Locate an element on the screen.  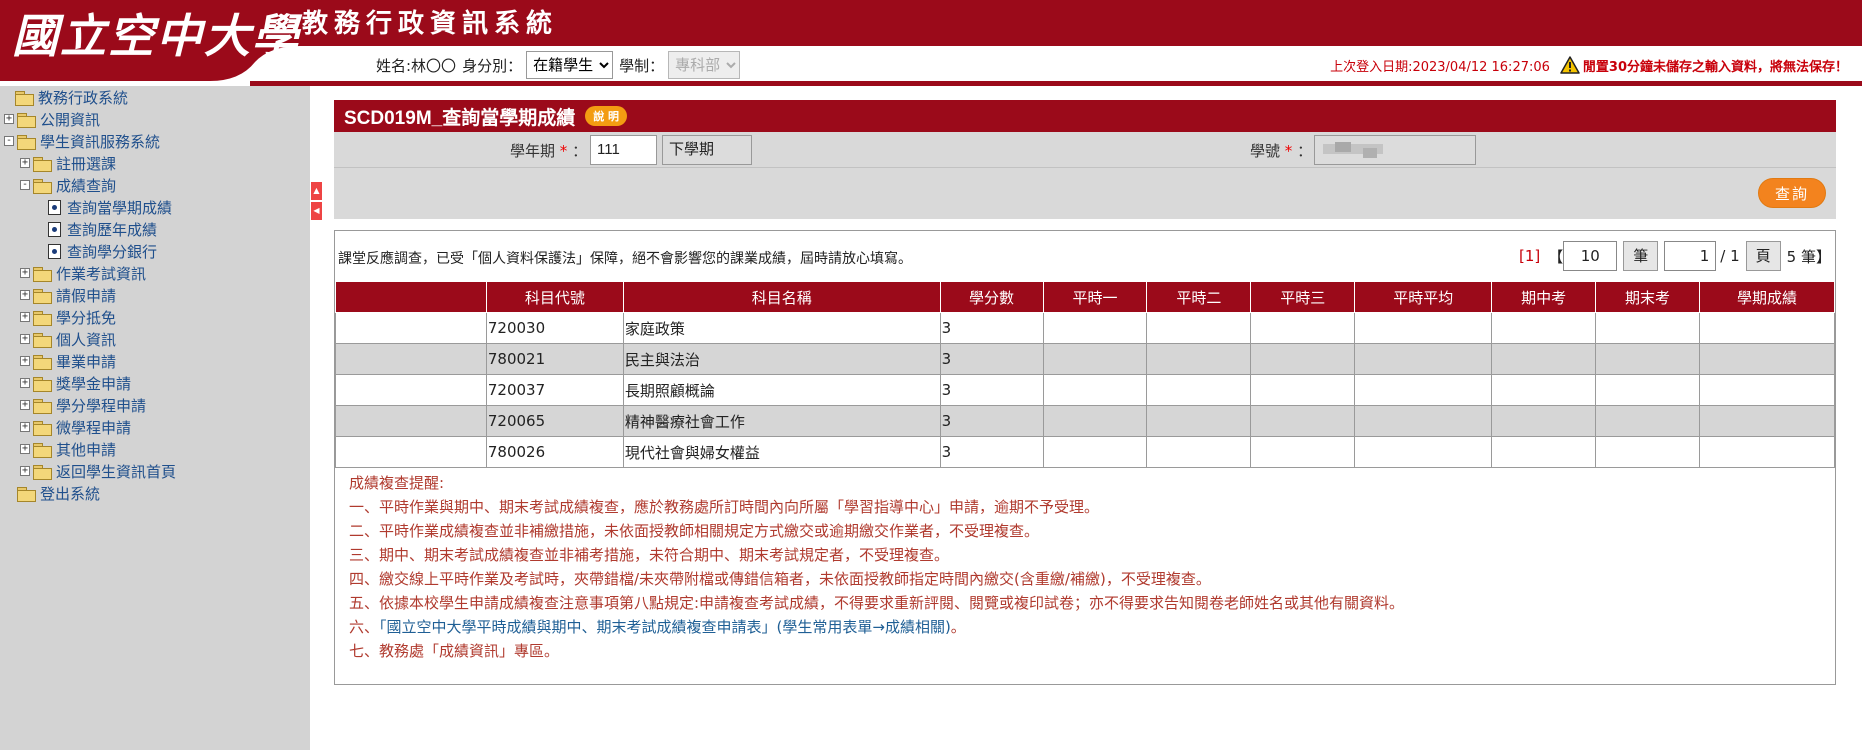
sidebar-item-label: 微學程申請 is located at coordinates (94, 427).